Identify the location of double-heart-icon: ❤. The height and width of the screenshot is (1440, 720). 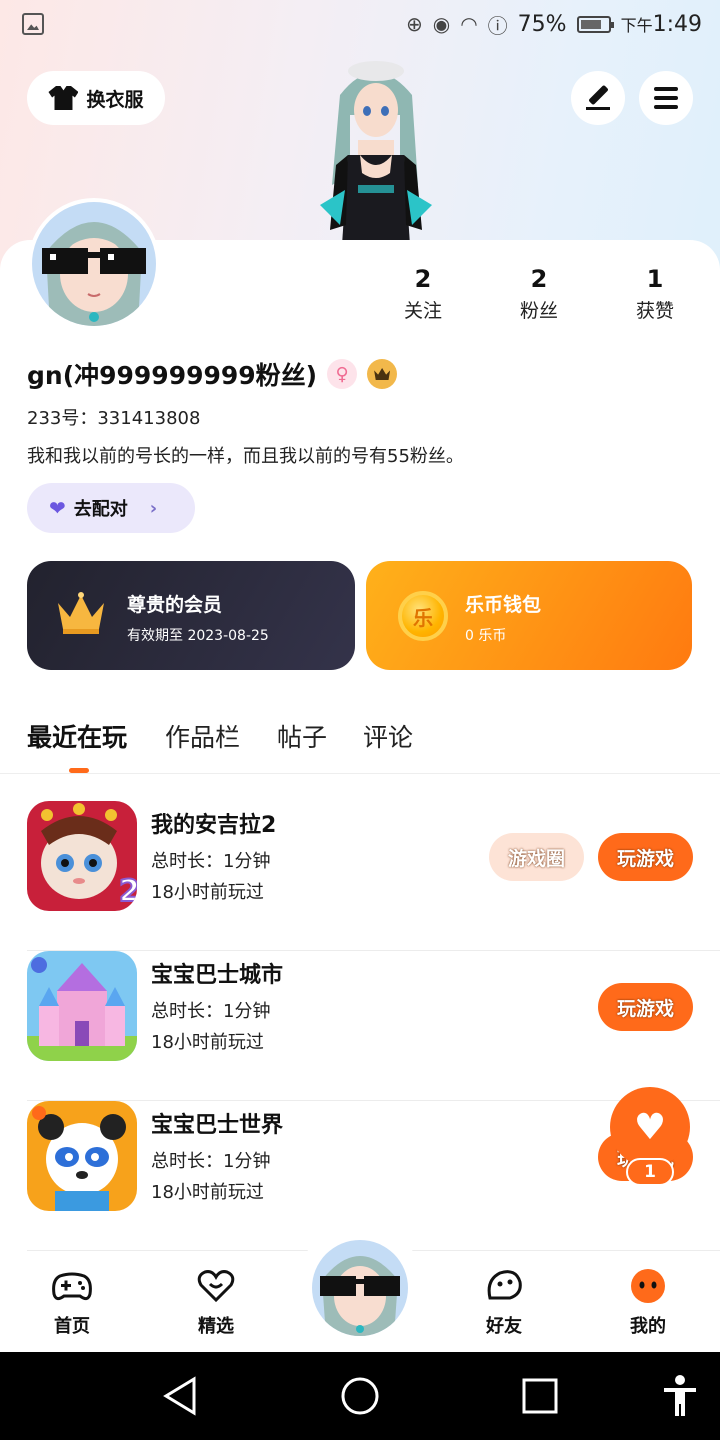
(57, 508).